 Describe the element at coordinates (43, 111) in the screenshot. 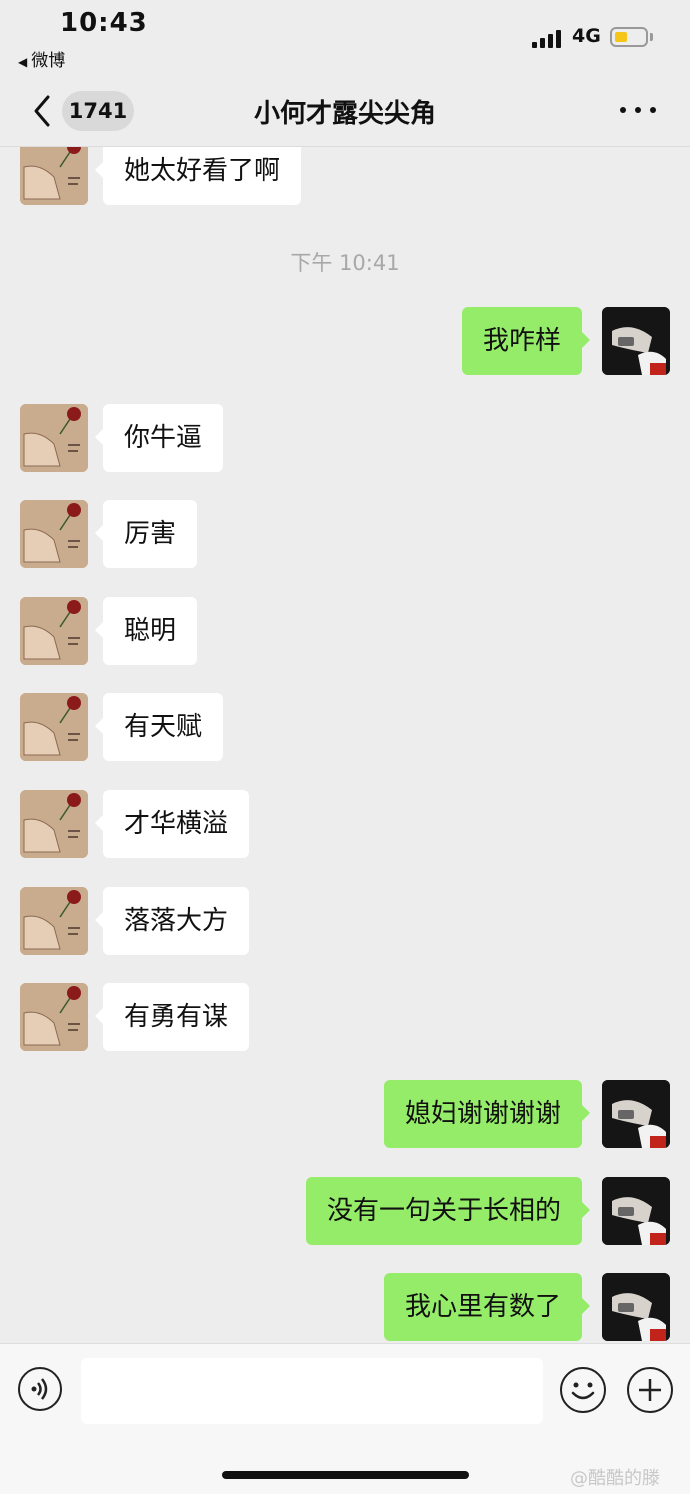

I see `back-chevron-icon` at that location.